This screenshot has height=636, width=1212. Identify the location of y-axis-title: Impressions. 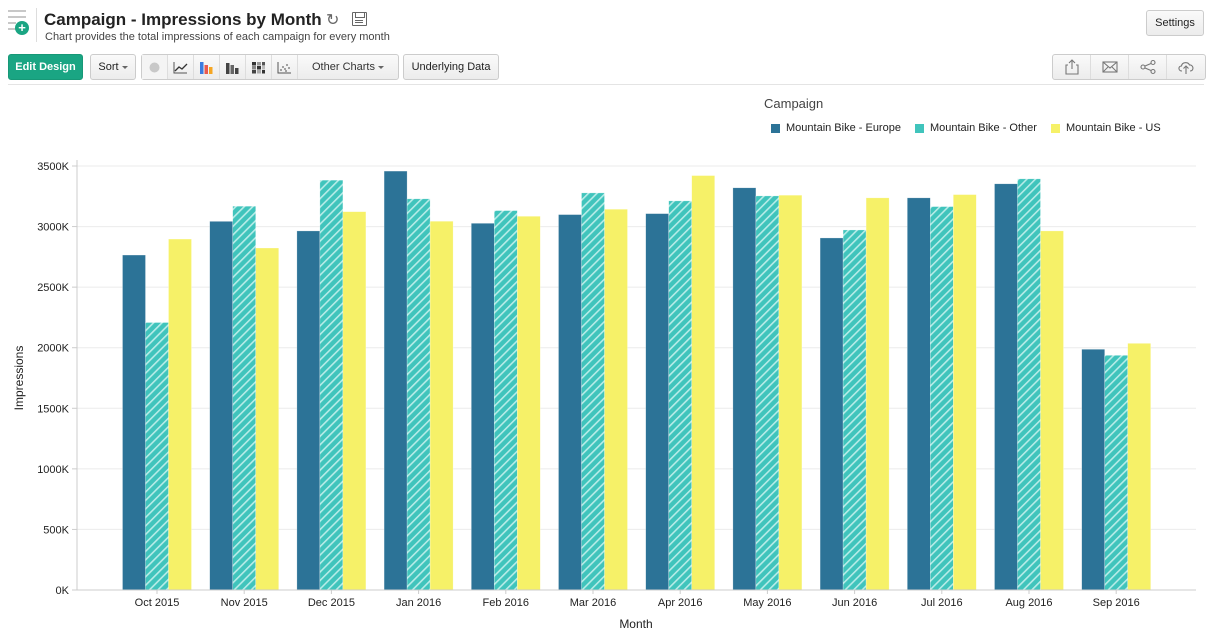
(19, 378).